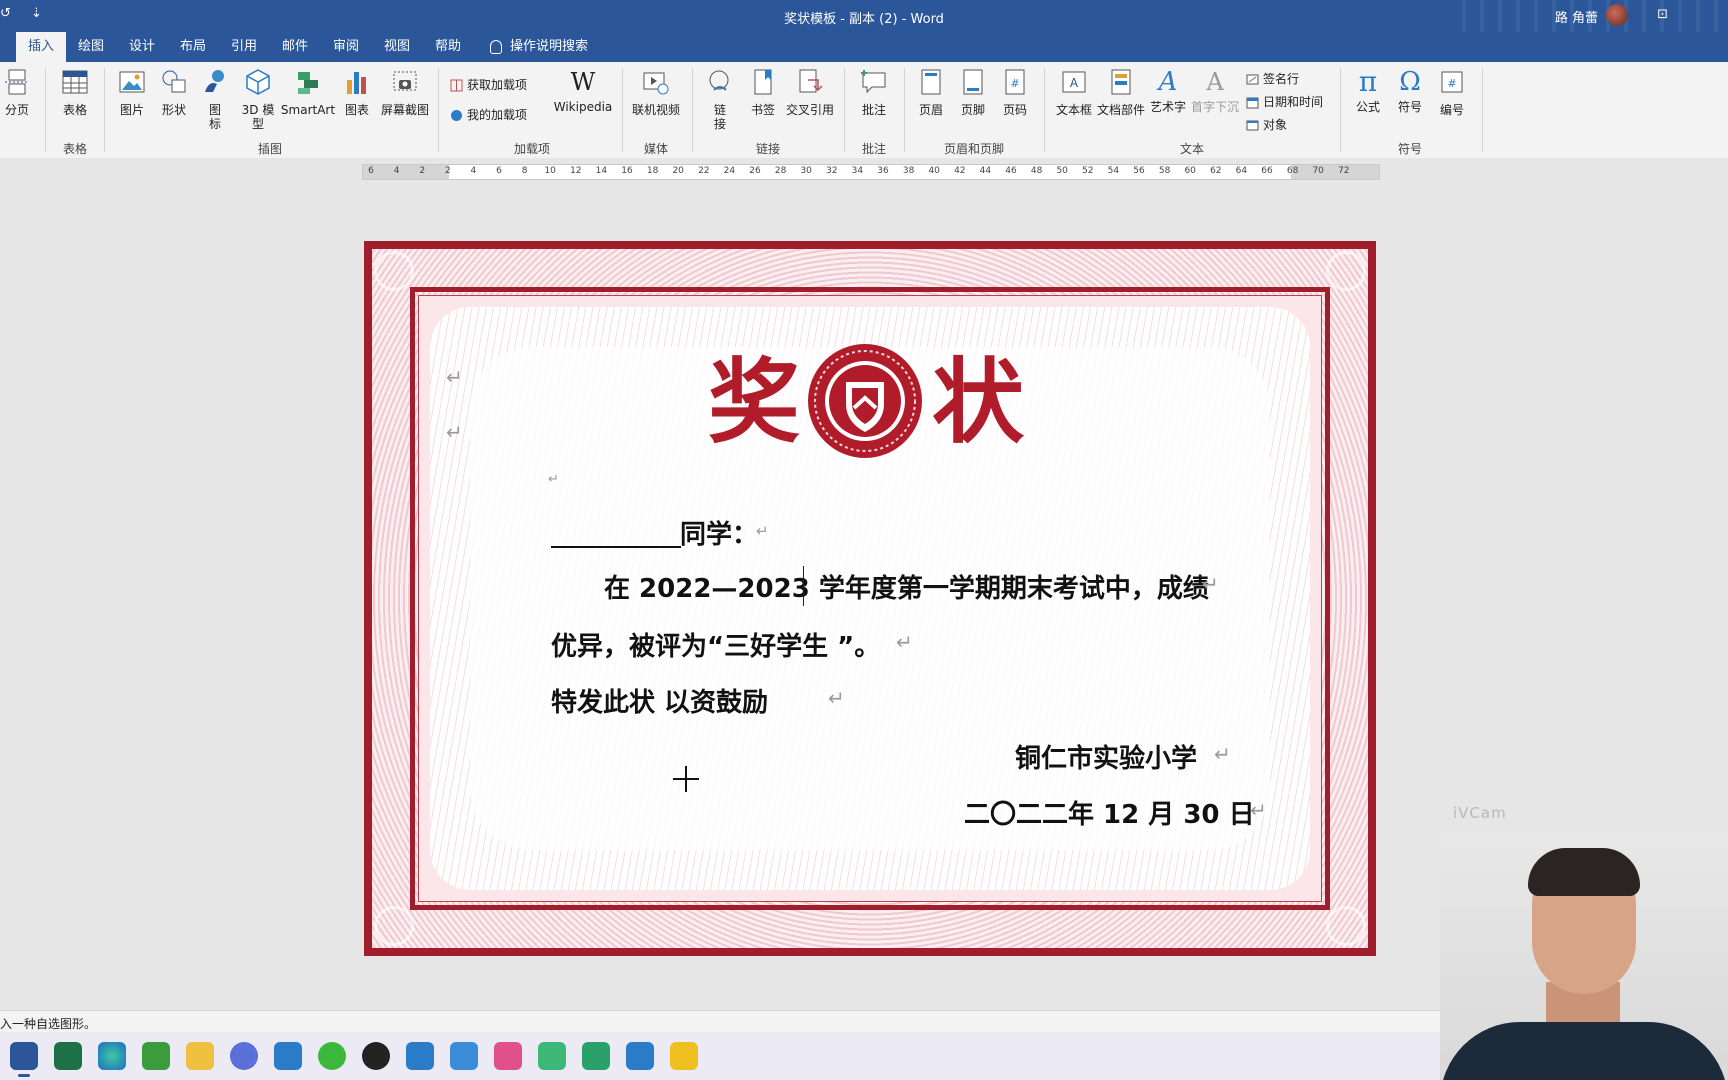 Image resolution: width=1728 pixels, height=1080 pixels. What do you see at coordinates (655, 110) in the screenshot?
I see `online-video-label: 联机视频` at bounding box center [655, 110].